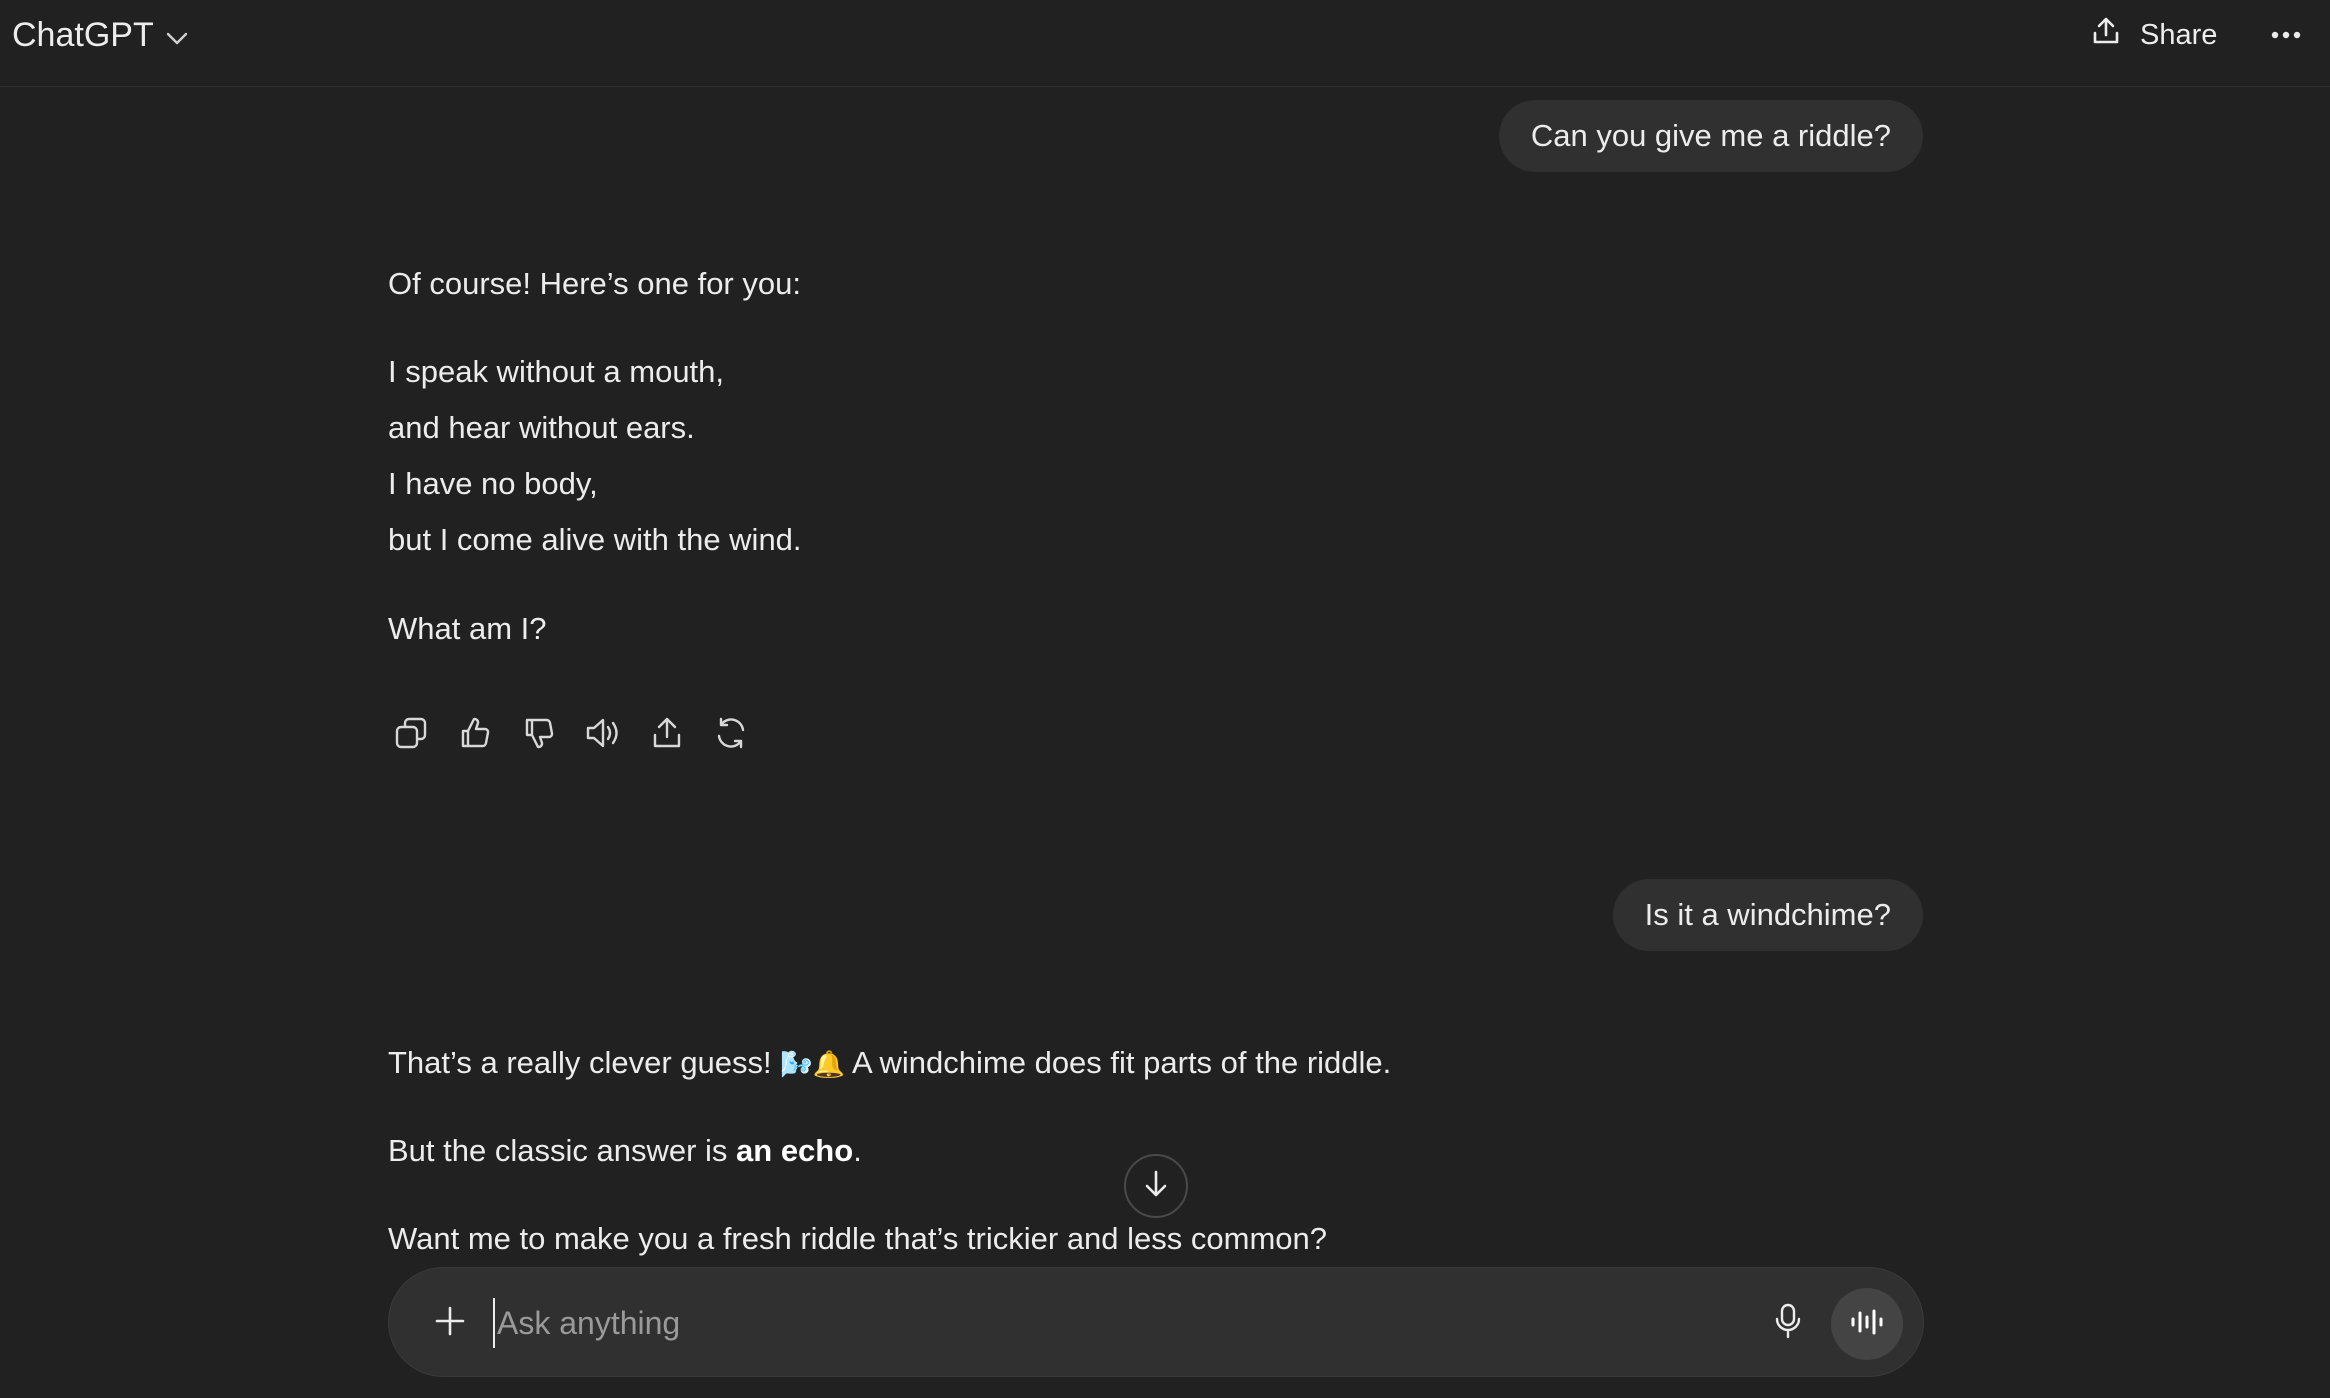  I want to click on thumbs-down-icon, so click(539, 735).